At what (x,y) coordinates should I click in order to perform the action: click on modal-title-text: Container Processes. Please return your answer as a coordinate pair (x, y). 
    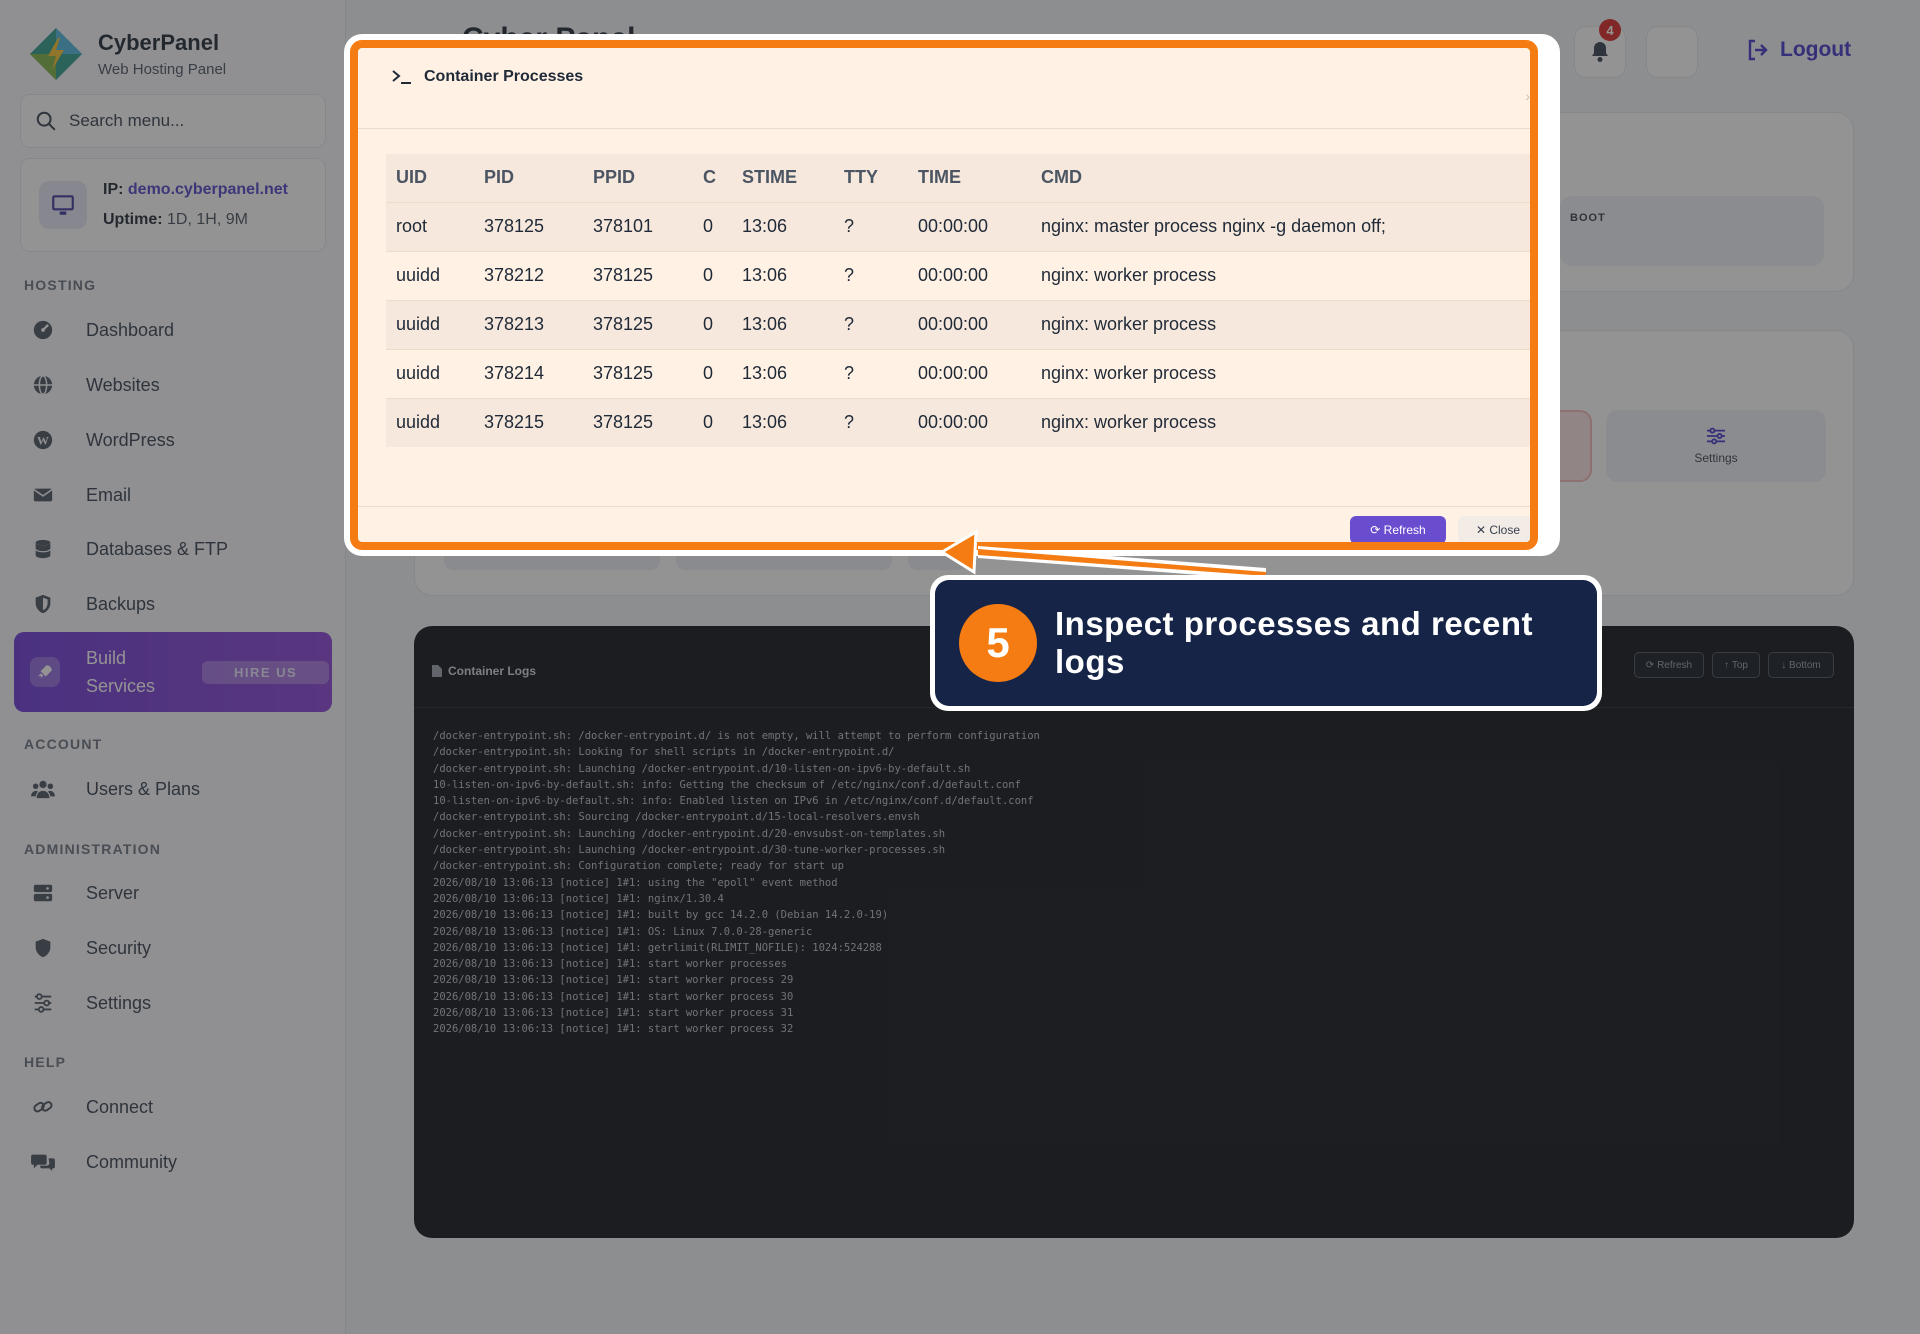
    Looking at the image, I should click on (504, 76).